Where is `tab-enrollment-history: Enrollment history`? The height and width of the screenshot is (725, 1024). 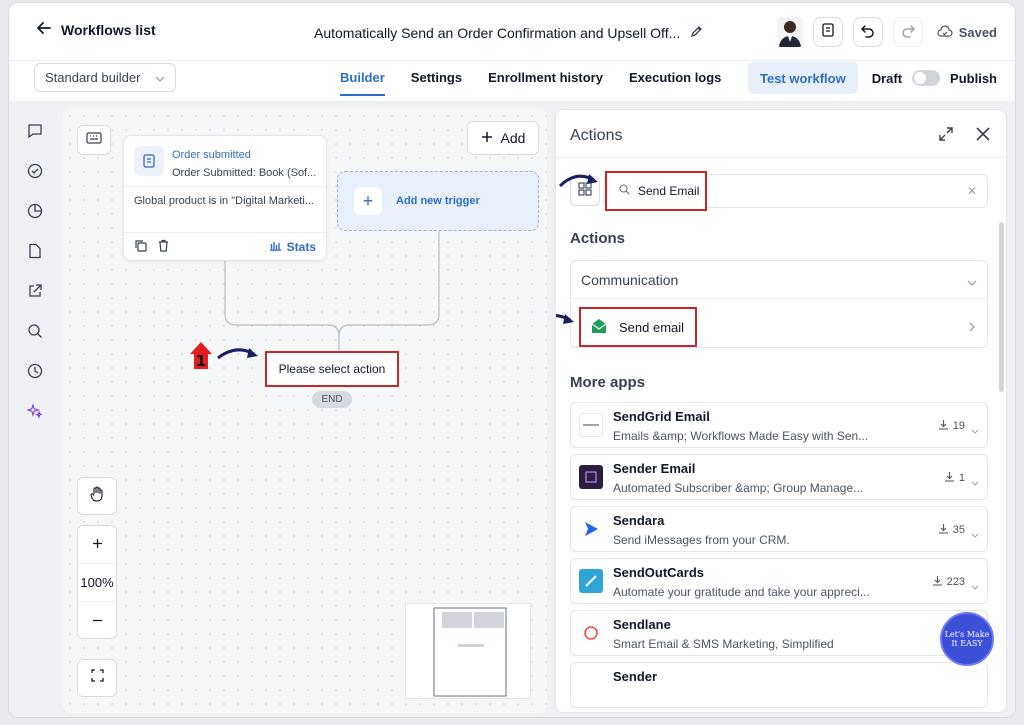
tab-enrollment-history: Enrollment history is located at coordinates (545, 78).